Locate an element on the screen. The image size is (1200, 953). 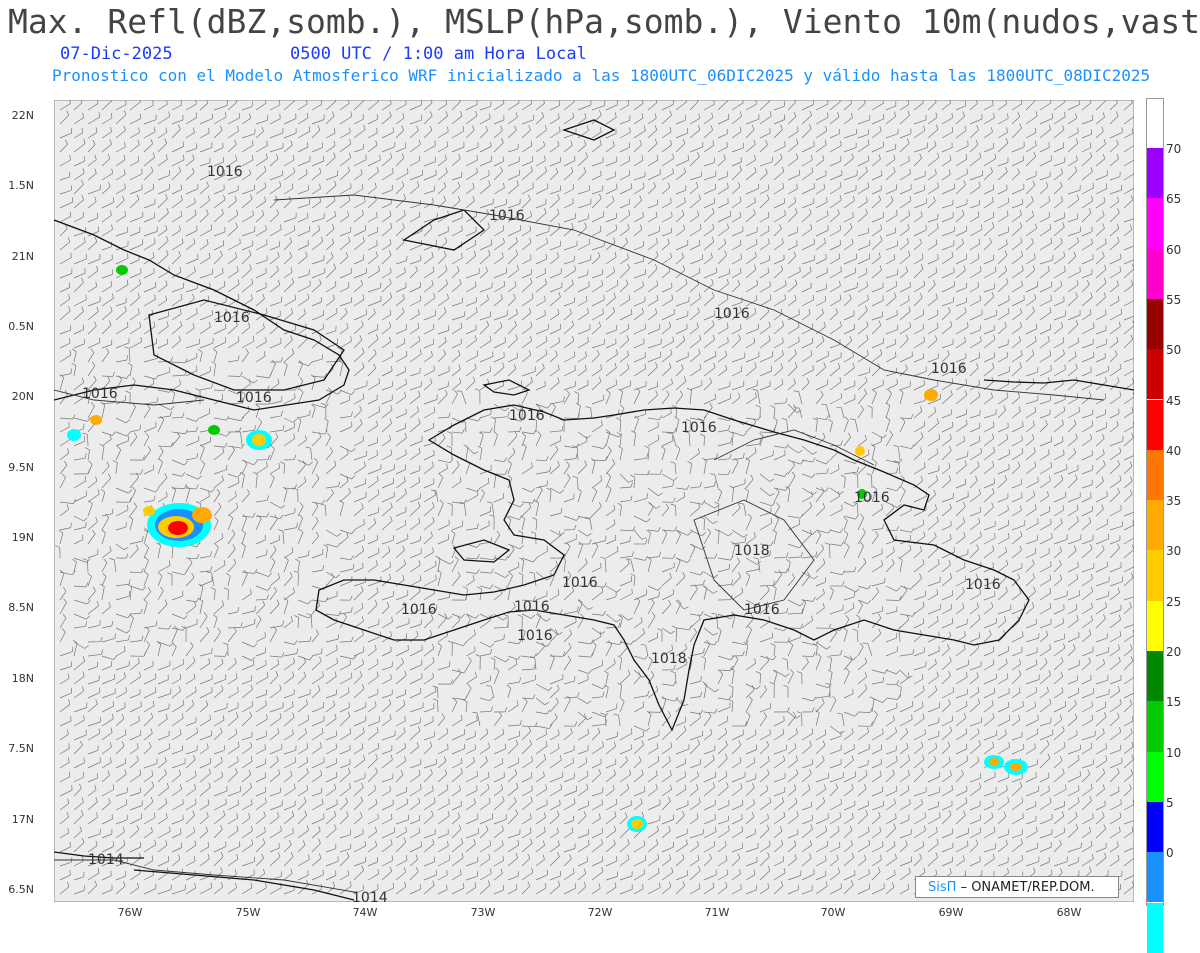
lon-label: 72W is located at coordinates (600, 912).